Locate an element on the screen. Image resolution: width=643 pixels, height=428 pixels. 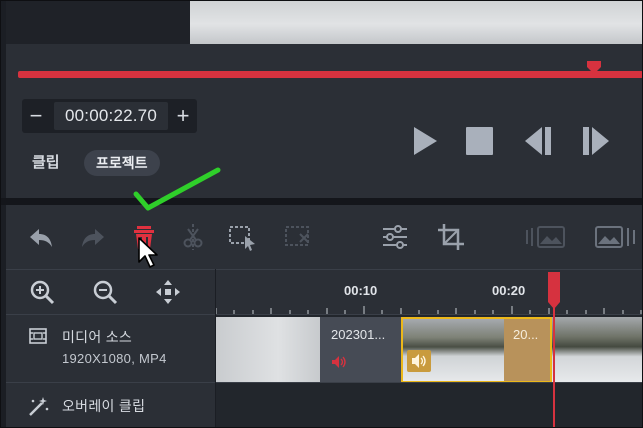
time-decrement-button: − is located at coordinates (36, 116).